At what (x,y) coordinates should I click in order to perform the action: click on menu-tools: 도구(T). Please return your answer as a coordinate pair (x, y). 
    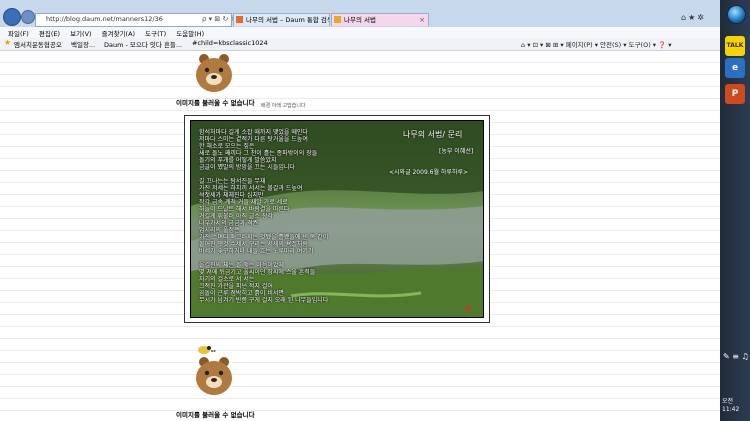
    Looking at the image, I should click on (155, 34).